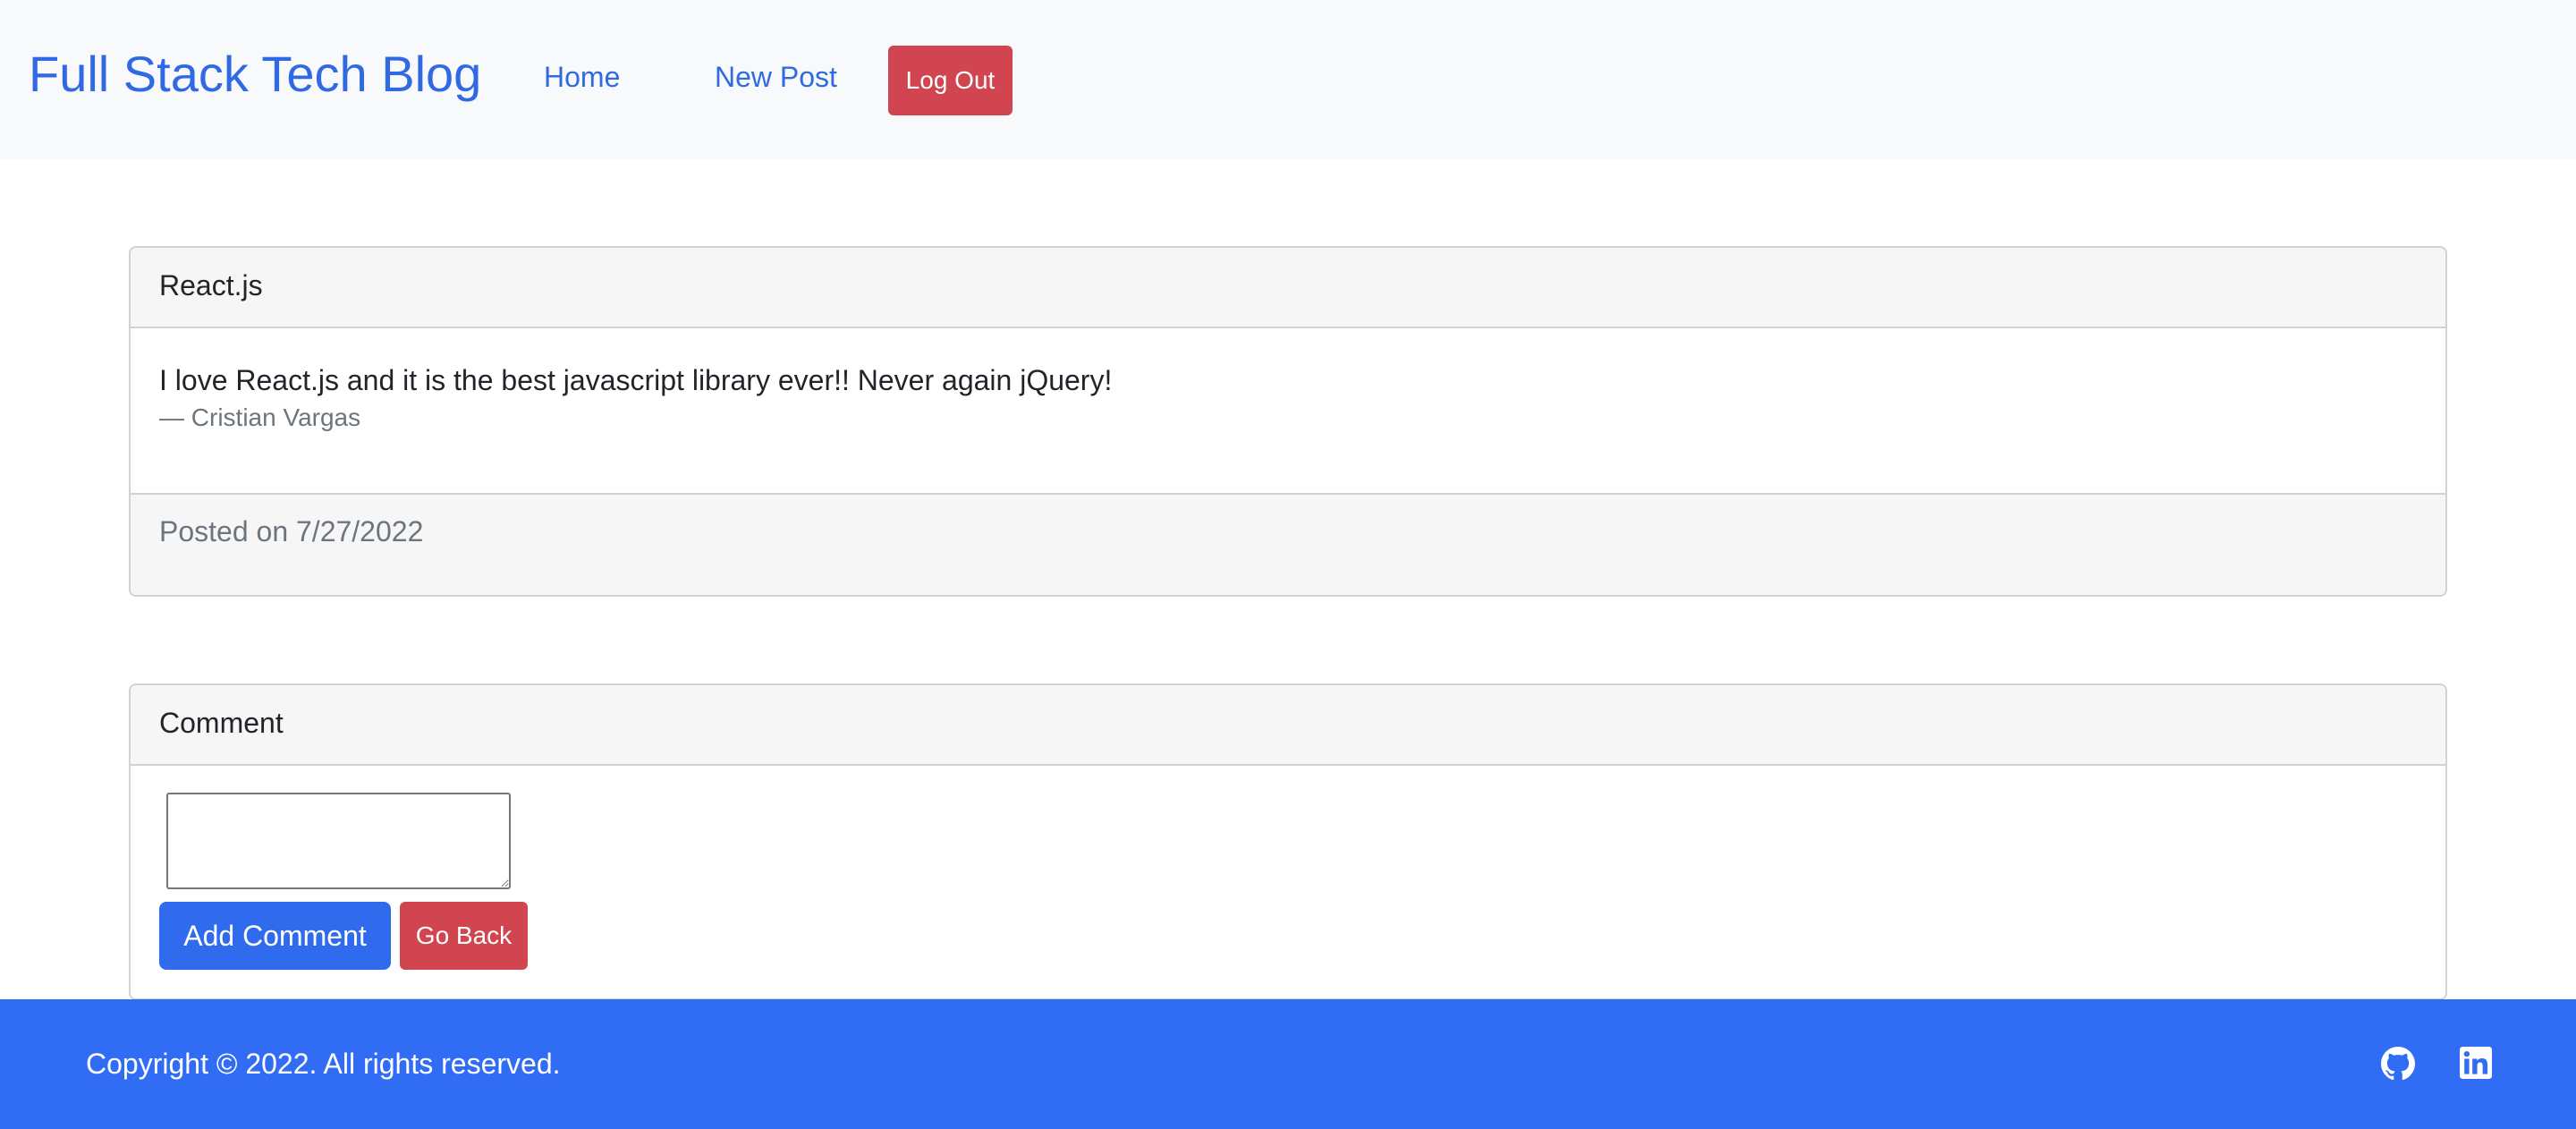 The height and width of the screenshot is (1129, 2576). Describe the element at coordinates (323, 1064) in the screenshot. I see `copyright-text: Copyright © 2022. All rights reserved.` at that location.